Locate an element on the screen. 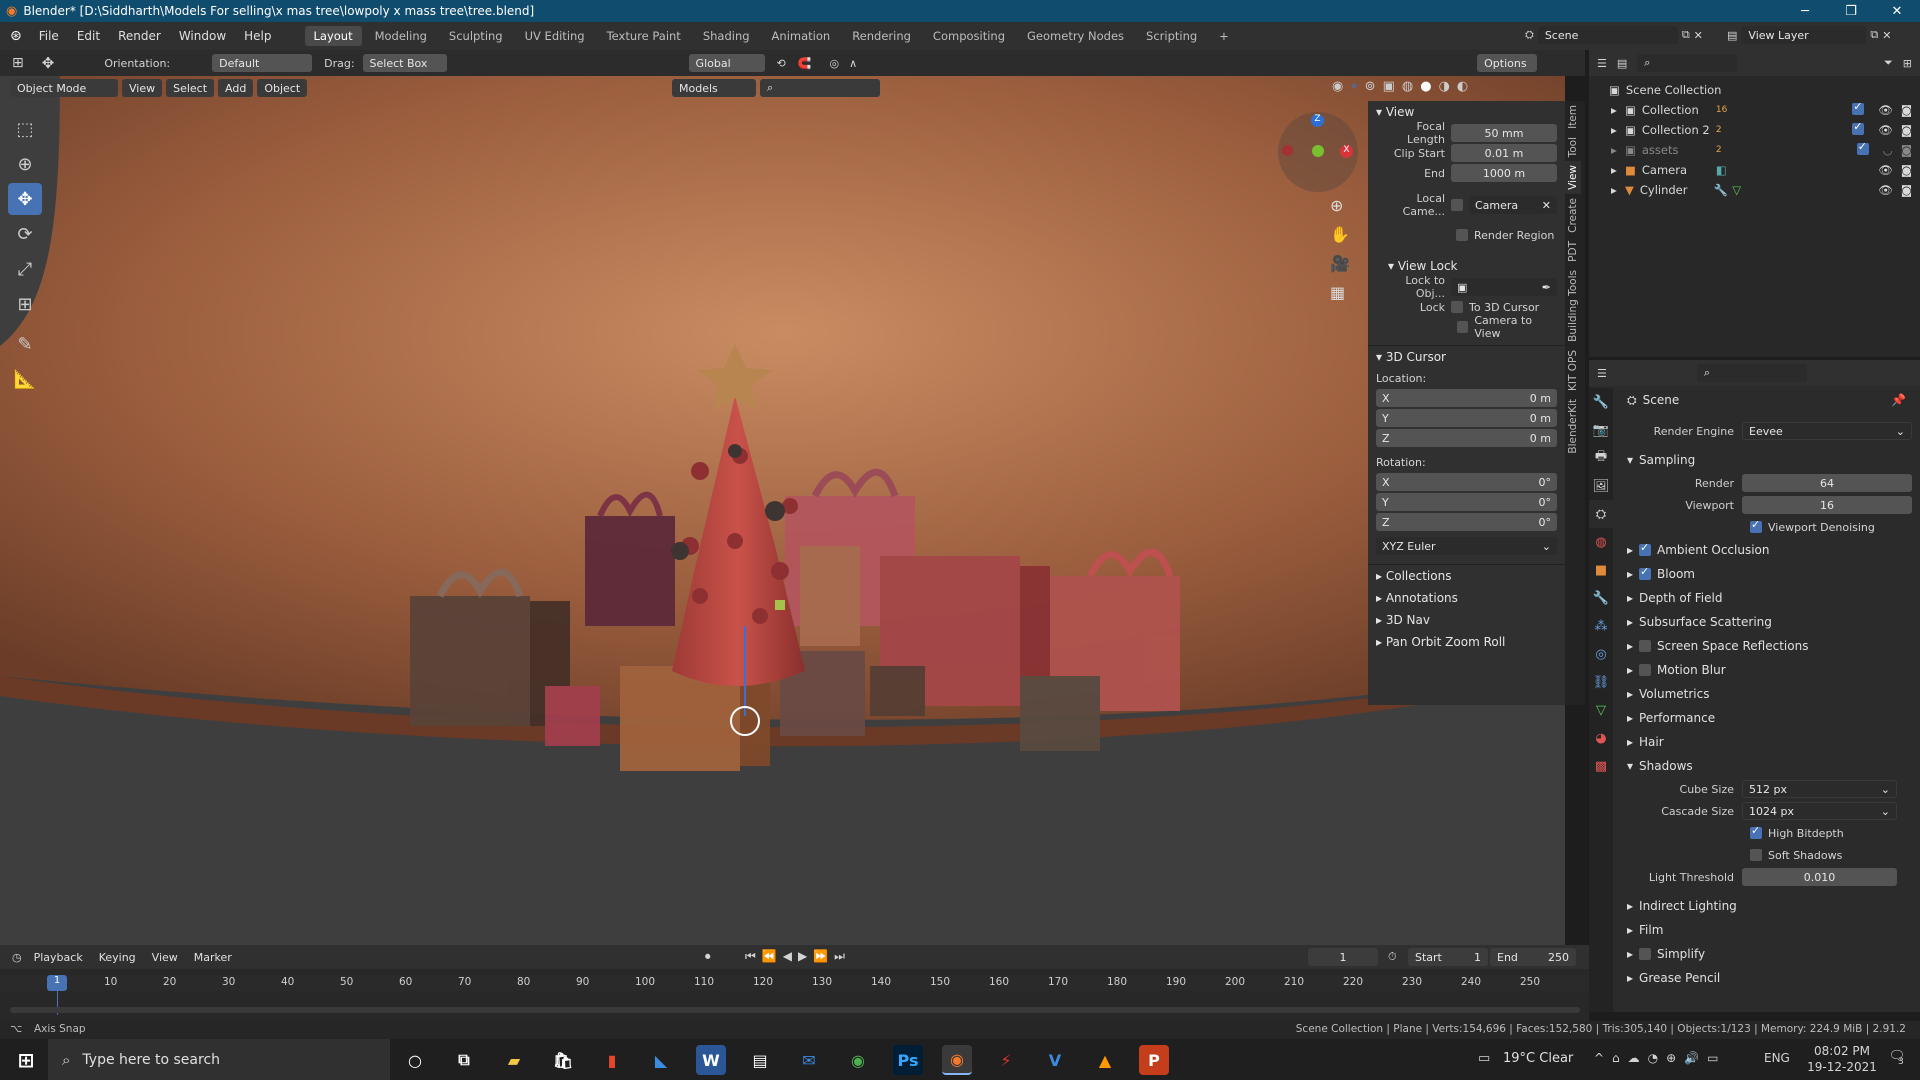  app-3-icon: V is located at coordinates (1055, 1060).